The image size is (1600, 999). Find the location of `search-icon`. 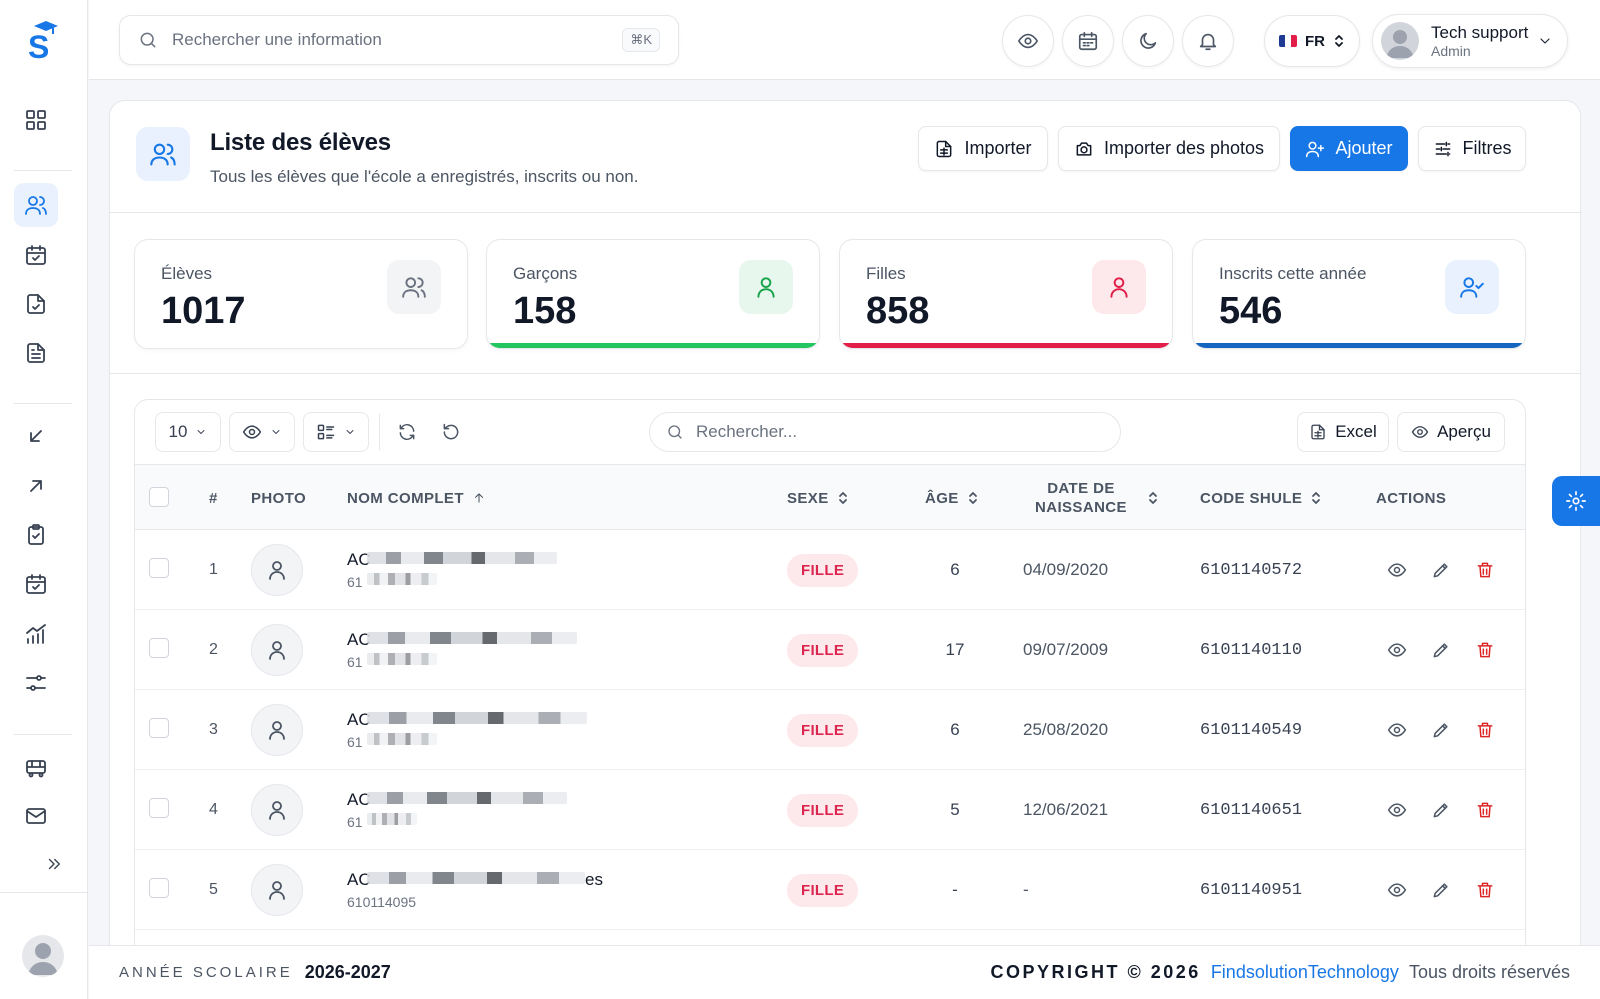

search-icon is located at coordinates (148, 40).